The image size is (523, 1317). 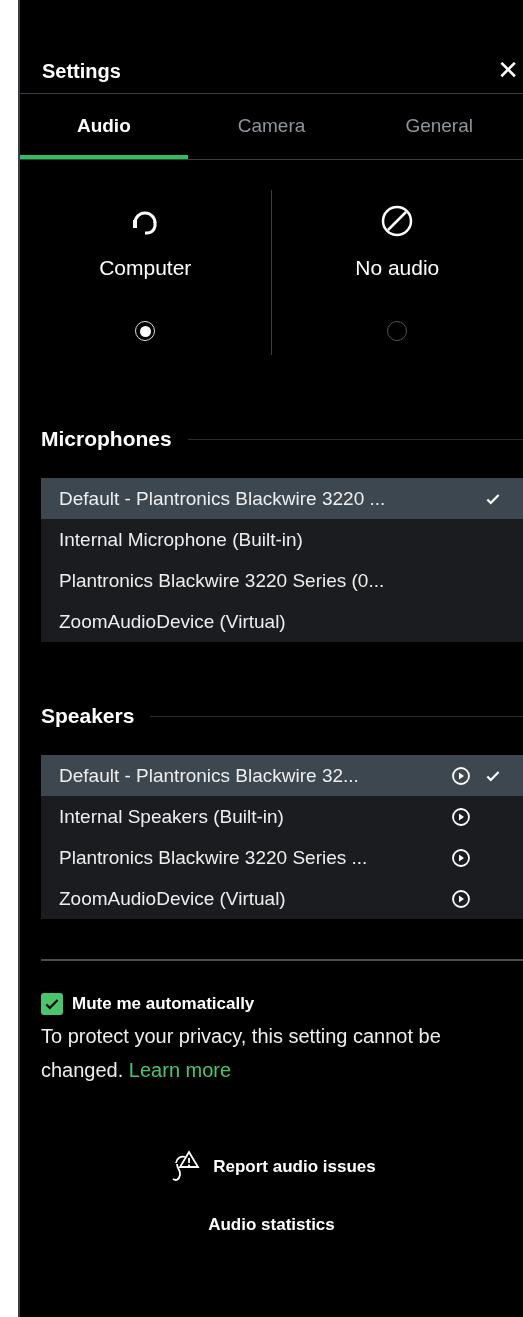 What do you see at coordinates (271, 126) in the screenshot?
I see `tab: Camera` at bounding box center [271, 126].